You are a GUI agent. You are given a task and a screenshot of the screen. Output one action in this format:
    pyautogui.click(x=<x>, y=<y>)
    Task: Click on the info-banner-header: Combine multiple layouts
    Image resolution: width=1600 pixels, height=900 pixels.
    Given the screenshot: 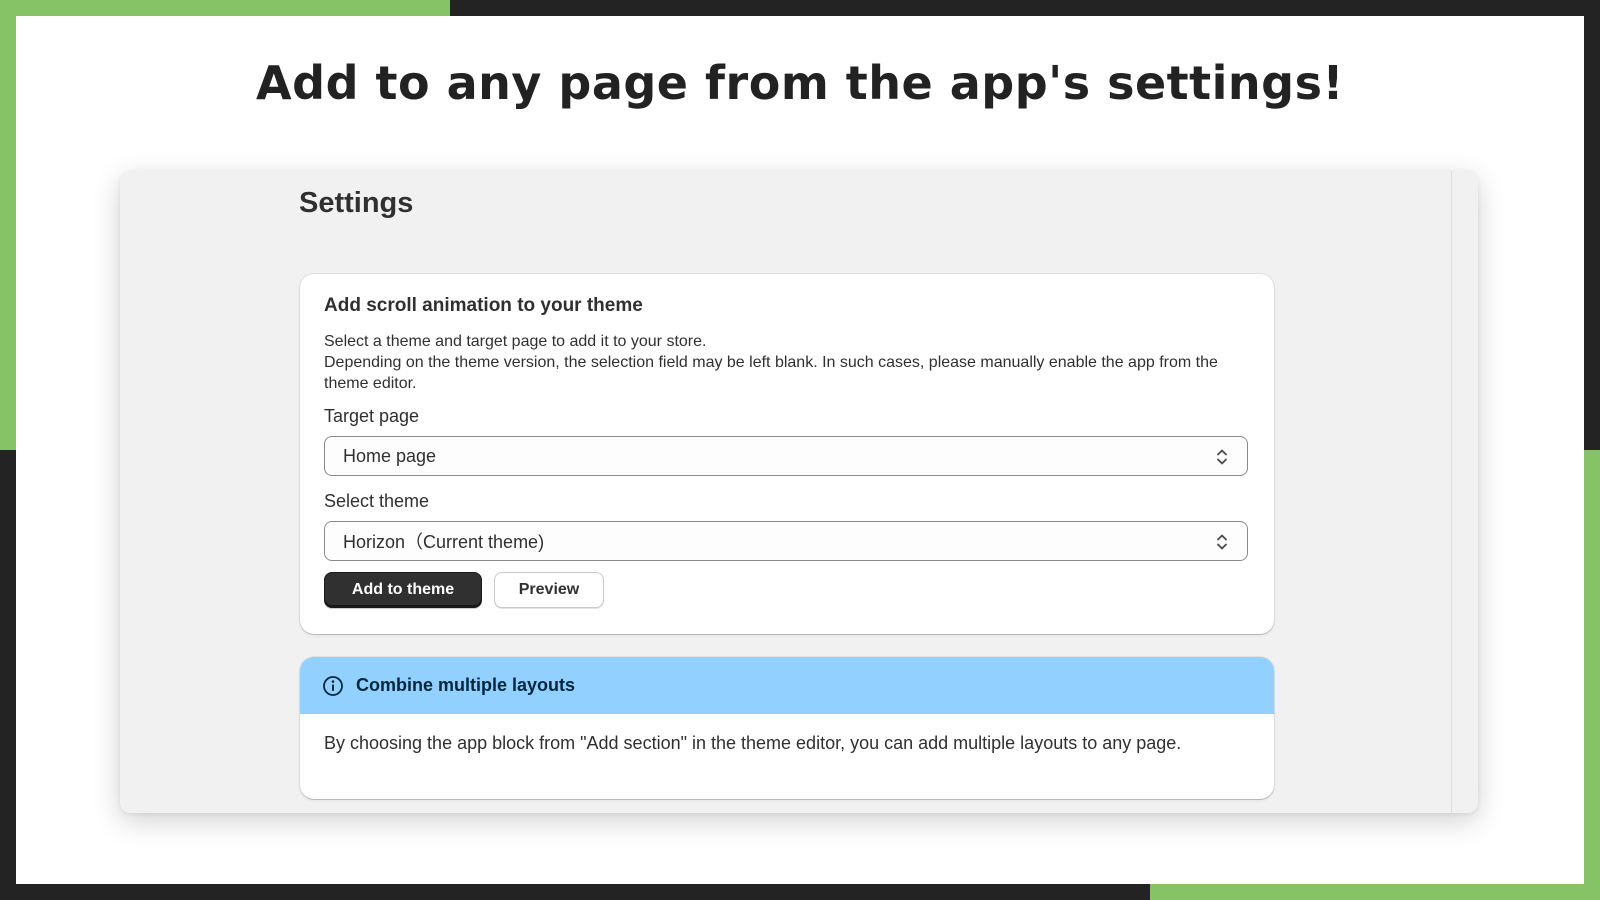 What is the action you would take?
    pyautogui.click(x=787, y=685)
    